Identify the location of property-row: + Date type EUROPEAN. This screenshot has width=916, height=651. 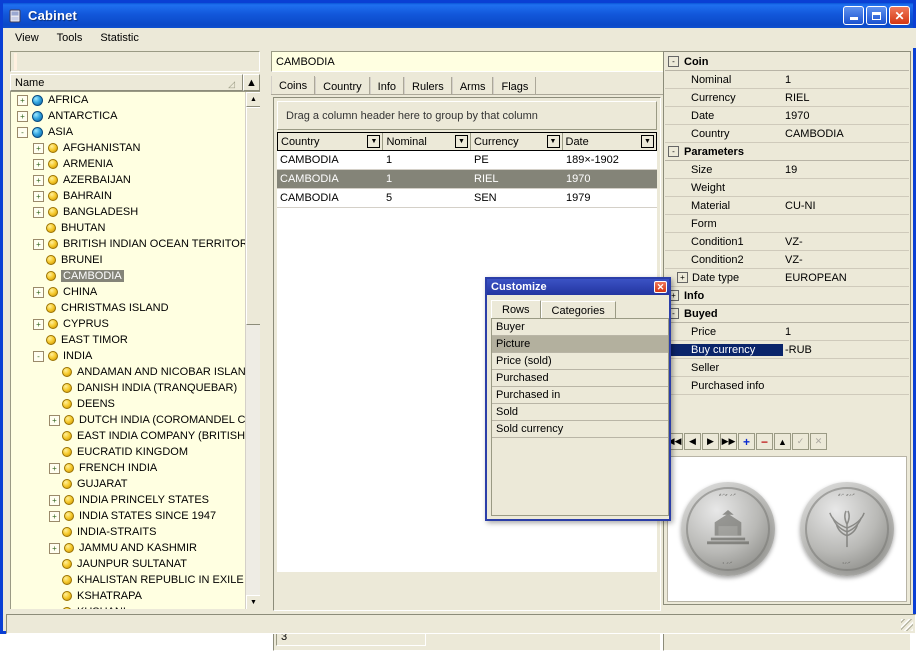
(787, 278).